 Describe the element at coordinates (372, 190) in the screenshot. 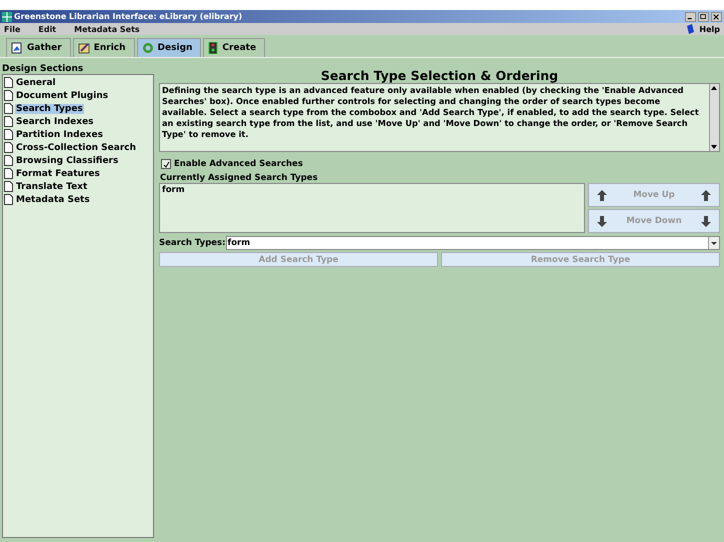

I see `list-item: form` at that location.